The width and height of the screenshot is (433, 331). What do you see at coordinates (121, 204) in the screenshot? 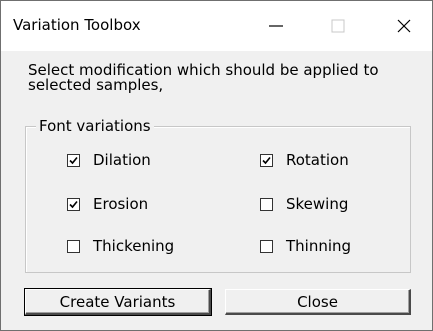
I see `checkbox-label: Erosion` at bounding box center [121, 204].